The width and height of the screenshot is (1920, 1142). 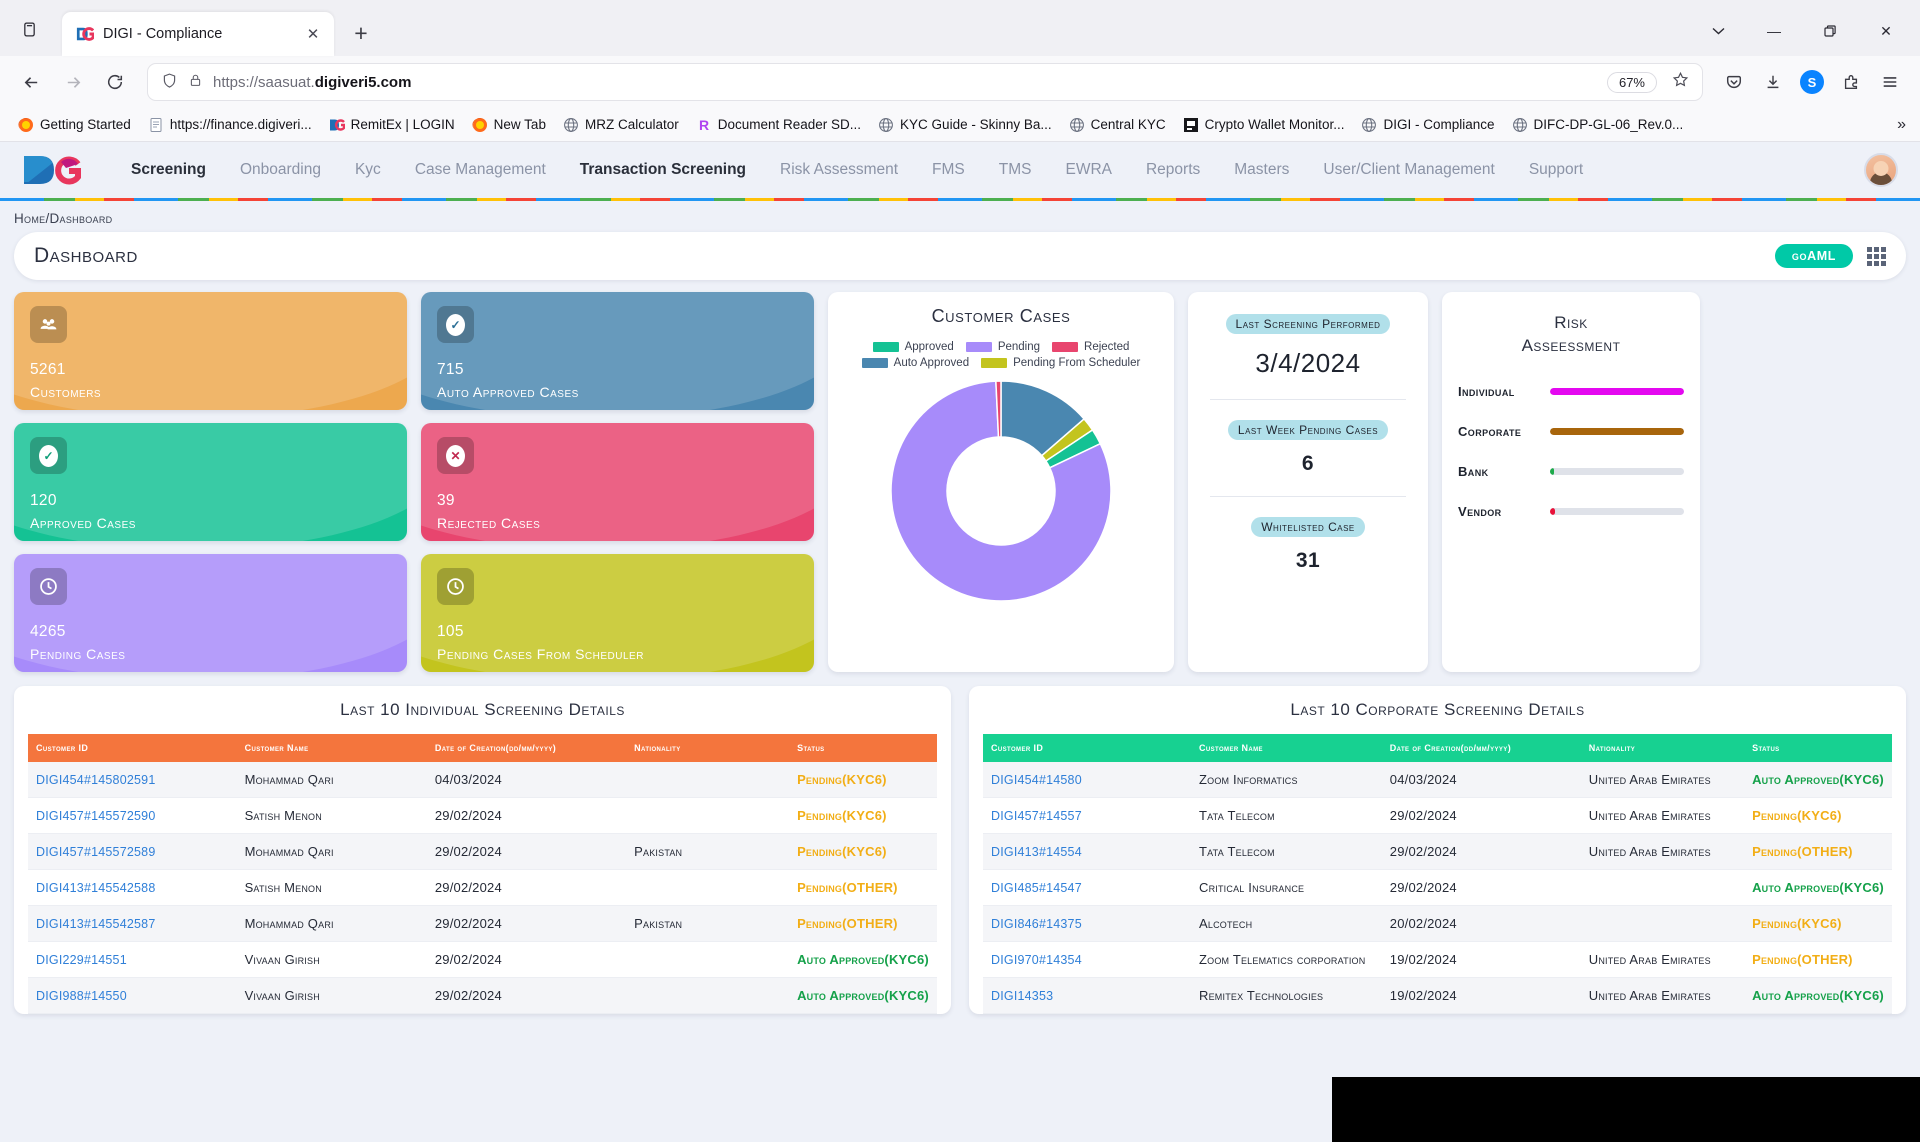 What do you see at coordinates (948, 170) in the screenshot?
I see `nav-item-fms: FMS` at bounding box center [948, 170].